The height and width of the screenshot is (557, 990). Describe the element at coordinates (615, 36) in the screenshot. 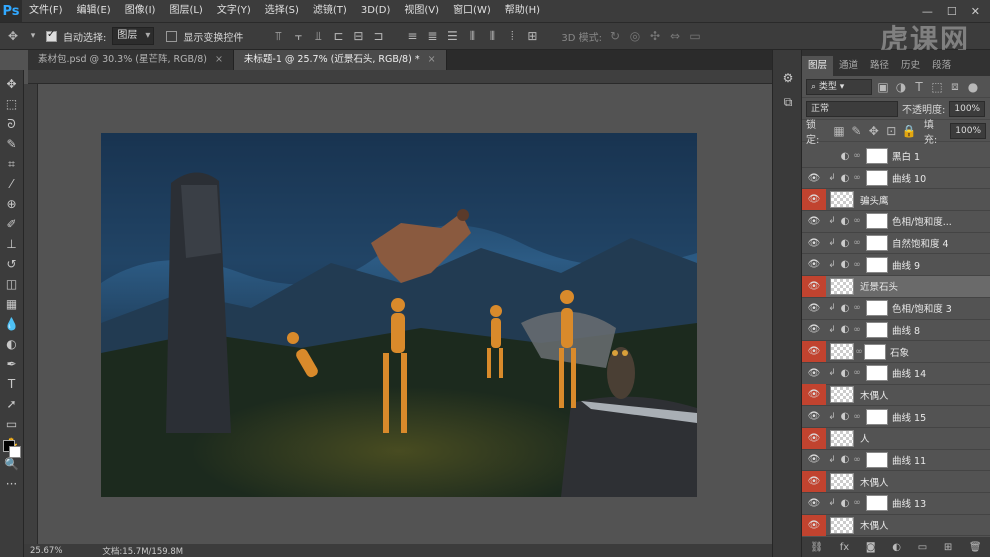

I see `rotate-3d-icon: ↻` at that location.